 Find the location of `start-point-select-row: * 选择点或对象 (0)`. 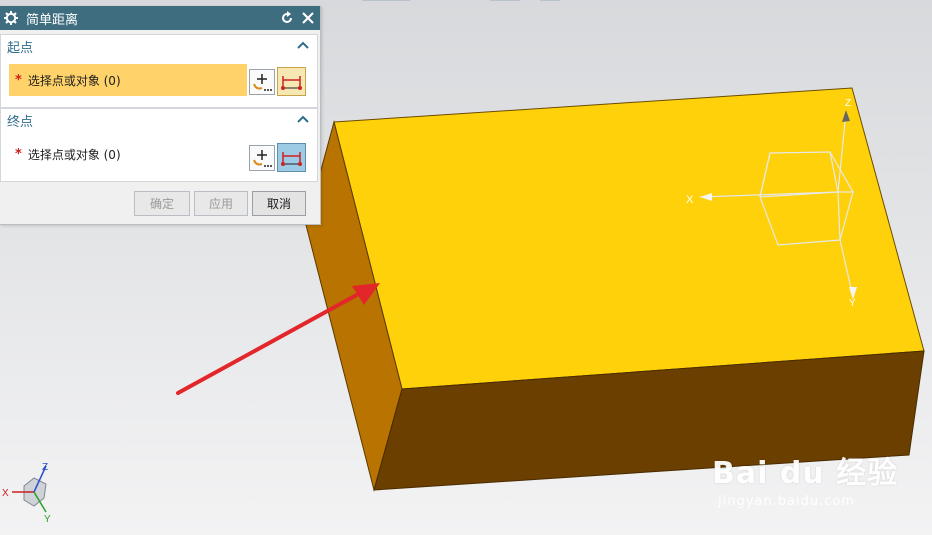

start-point-select-row: * 选择点或对象 (0) is located at coordinates (128, 80).